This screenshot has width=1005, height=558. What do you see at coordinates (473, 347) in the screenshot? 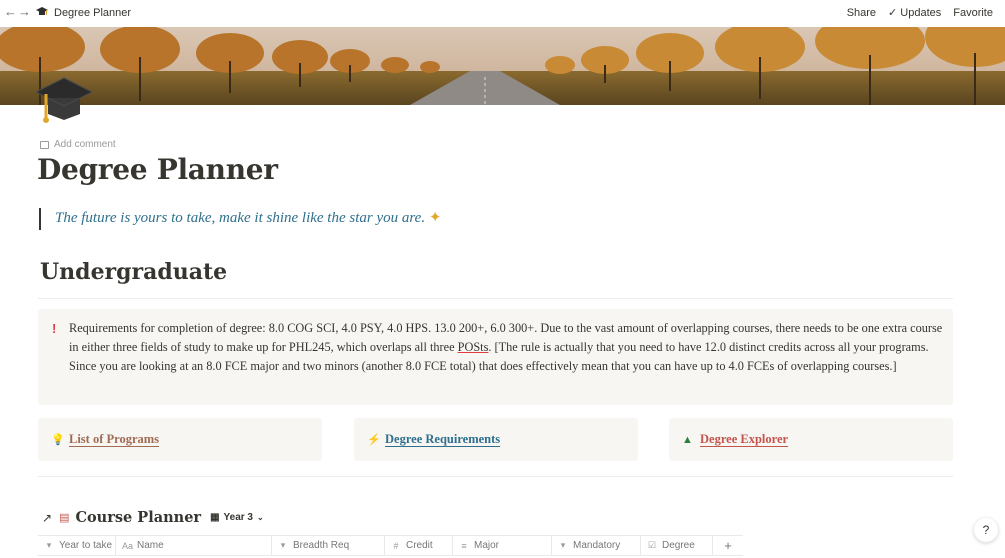
I see `posts-term: POSts` at bounding box center [473, 347].